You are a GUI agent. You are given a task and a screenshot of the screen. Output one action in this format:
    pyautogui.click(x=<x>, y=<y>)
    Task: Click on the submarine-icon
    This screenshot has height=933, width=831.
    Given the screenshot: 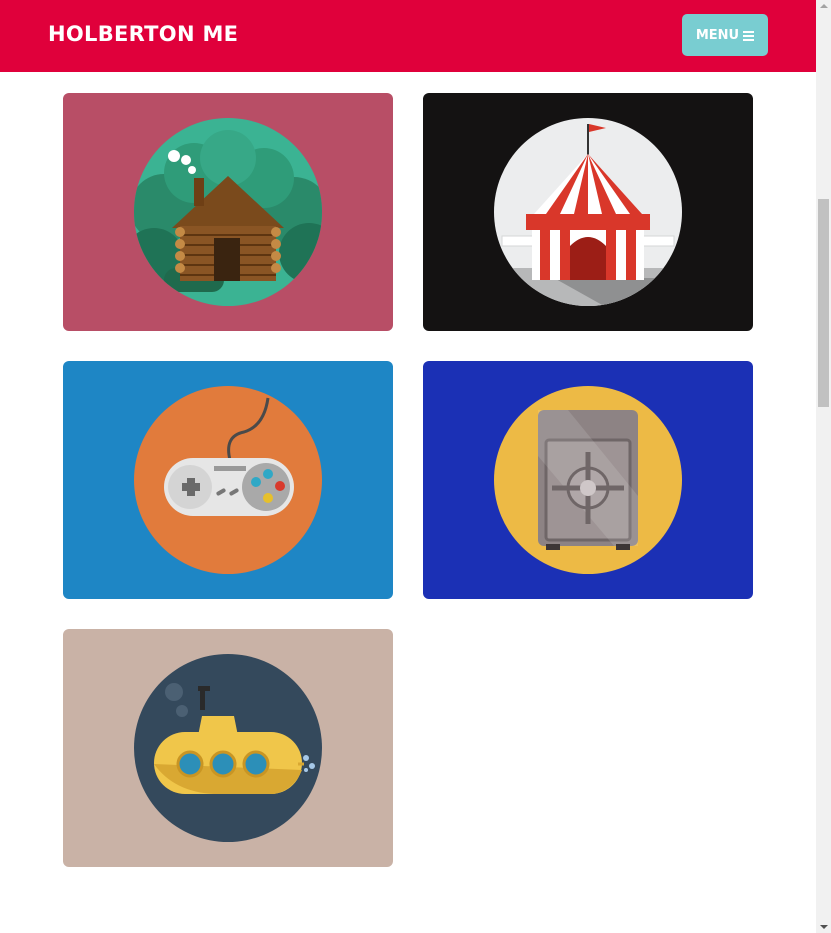 What is the action you would take?
    pyautogui.click(x=228, y=748)
    